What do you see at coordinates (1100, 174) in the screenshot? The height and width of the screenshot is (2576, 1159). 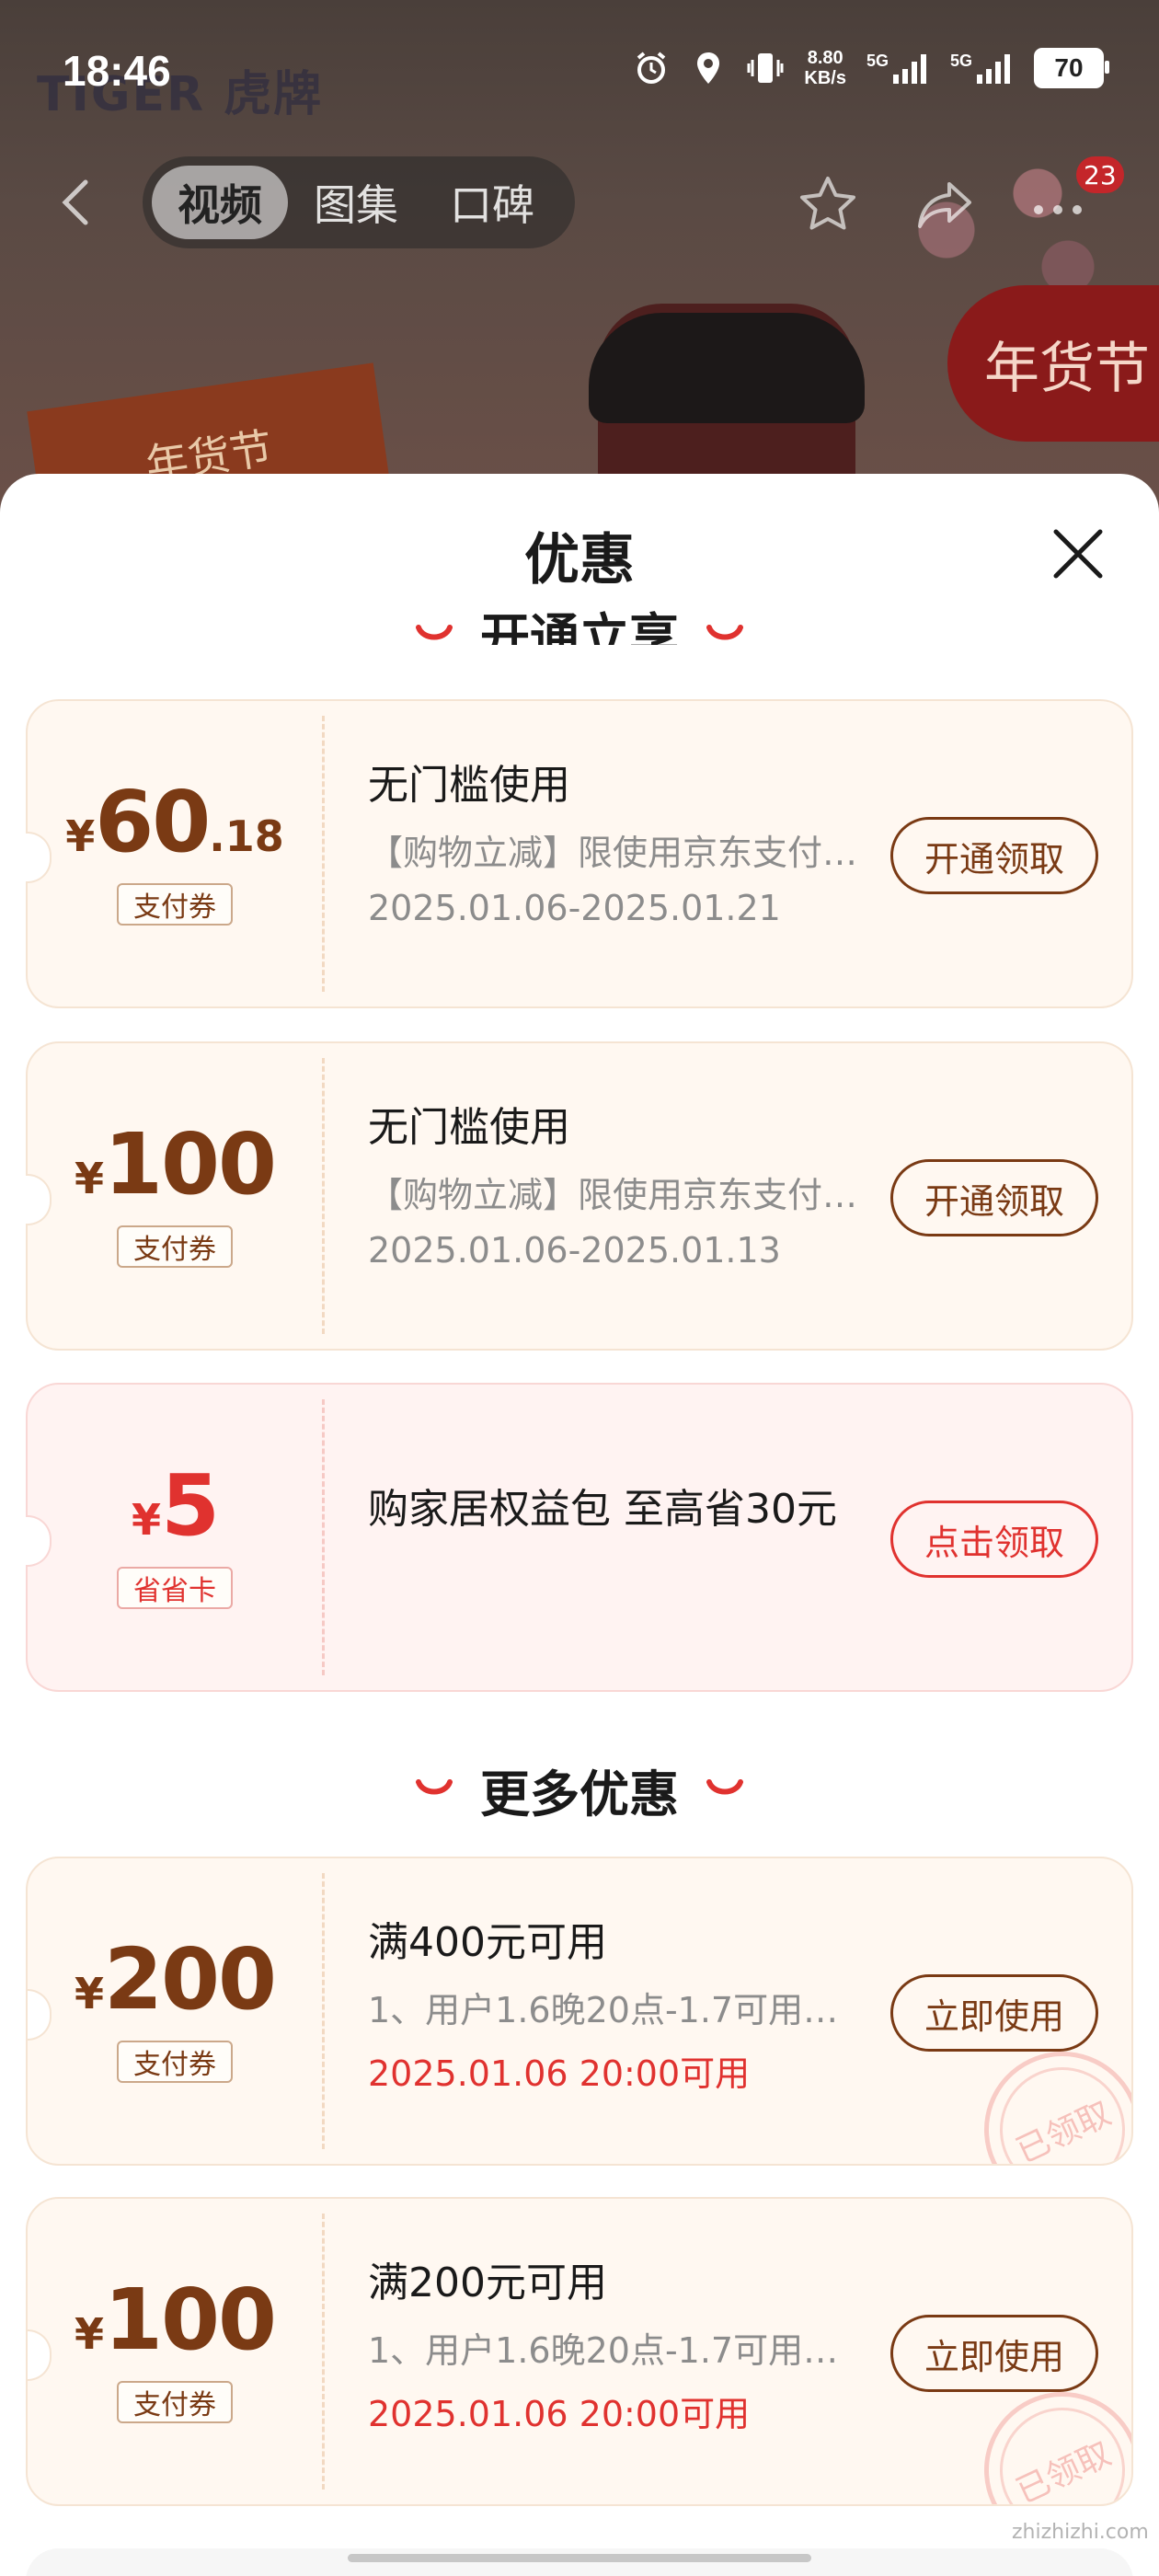 I see `message-count-badge: 23` at bounding box center [1100, 174].